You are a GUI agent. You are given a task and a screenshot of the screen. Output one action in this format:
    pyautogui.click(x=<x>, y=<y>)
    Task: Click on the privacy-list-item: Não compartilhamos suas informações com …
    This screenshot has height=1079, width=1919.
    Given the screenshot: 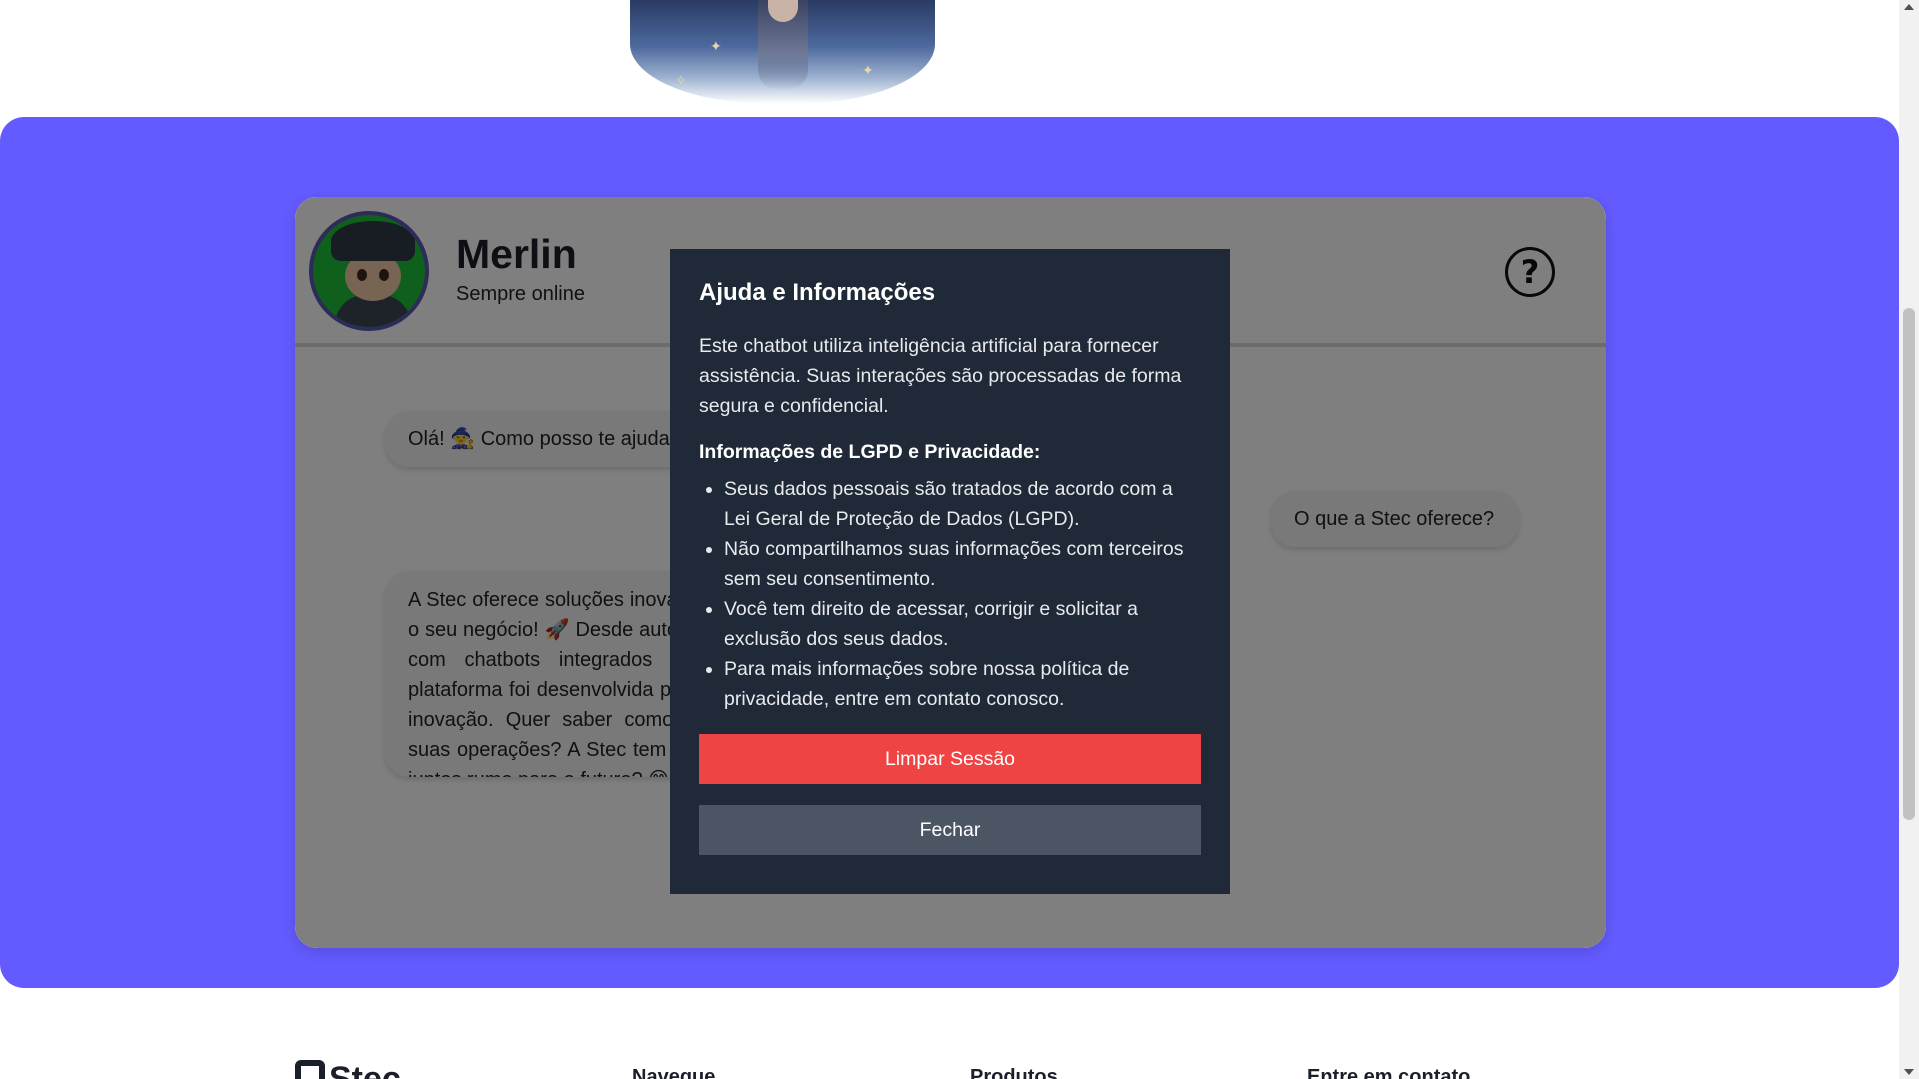 What is the action you would take?
    pyautogui.click(x=962, y=564)
    